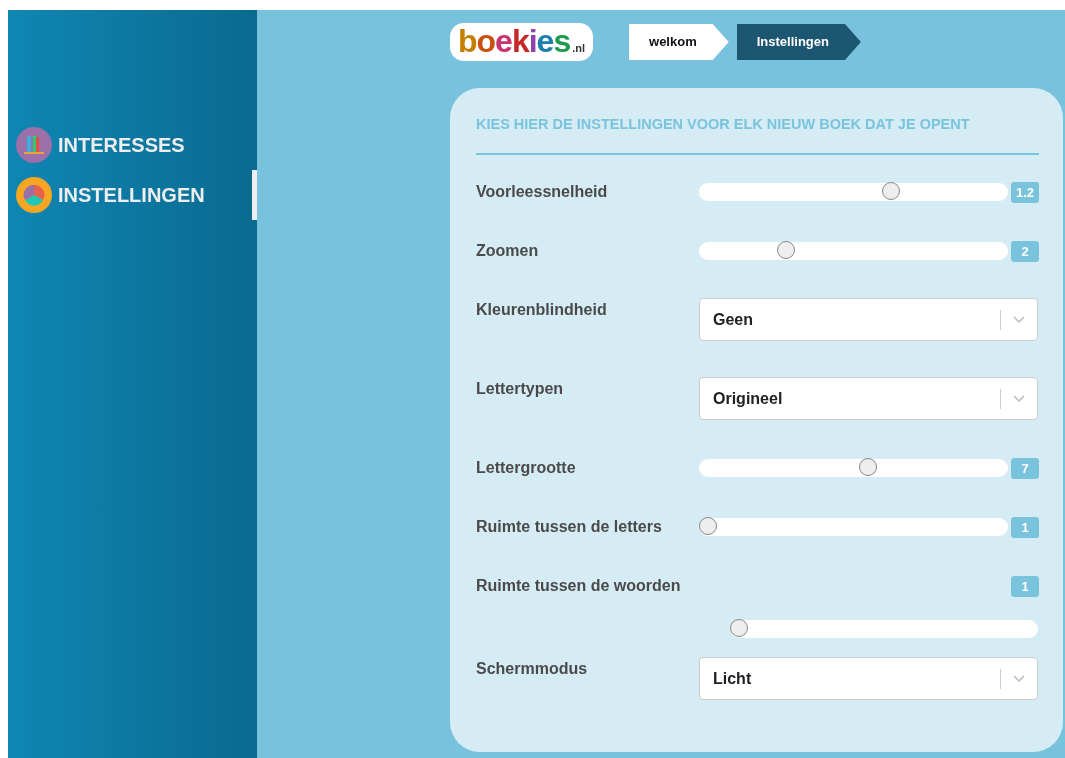 The image size is (1065, 758). What do you see at coordinates (1025, 193) in the screenshot?
I see `value-badge: 1.2` at bounding box center [1025, 193].